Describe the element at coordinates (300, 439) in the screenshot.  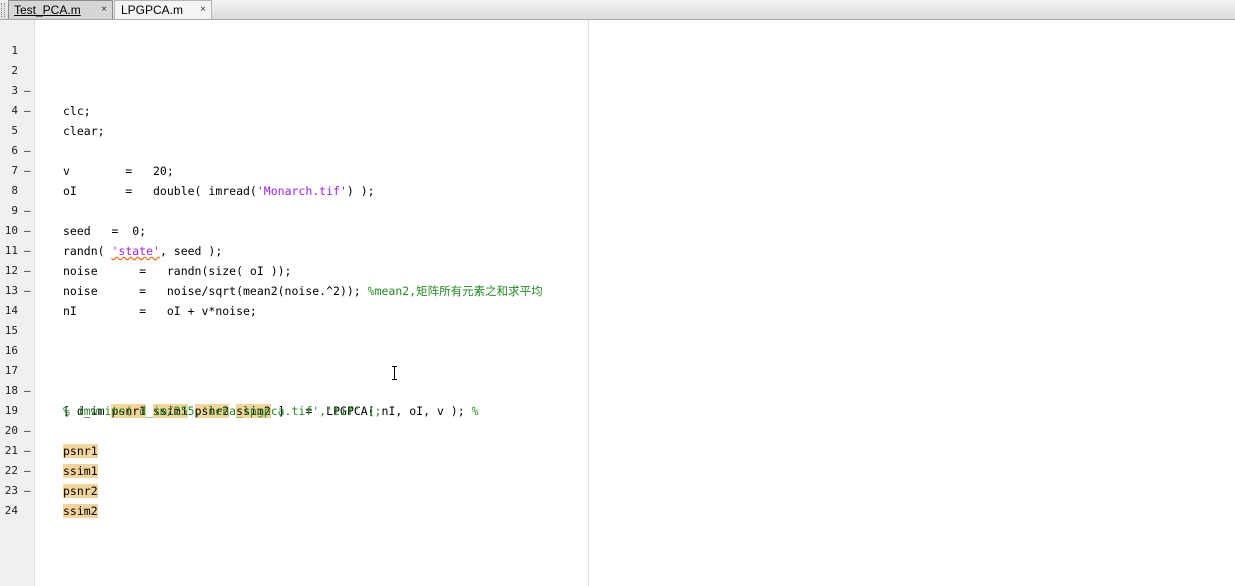
I see `code-line: 20 – ssim1` at that location.